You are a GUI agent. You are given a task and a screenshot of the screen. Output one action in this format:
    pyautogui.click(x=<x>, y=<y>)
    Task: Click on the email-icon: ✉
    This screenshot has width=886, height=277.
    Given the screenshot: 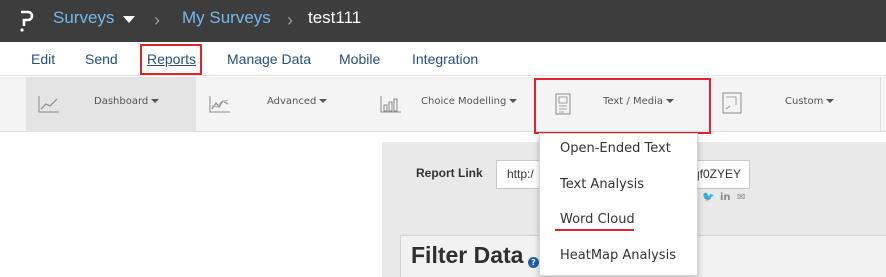 What is the action you would take?
    pyautogui.click(x=741, y=197)
    